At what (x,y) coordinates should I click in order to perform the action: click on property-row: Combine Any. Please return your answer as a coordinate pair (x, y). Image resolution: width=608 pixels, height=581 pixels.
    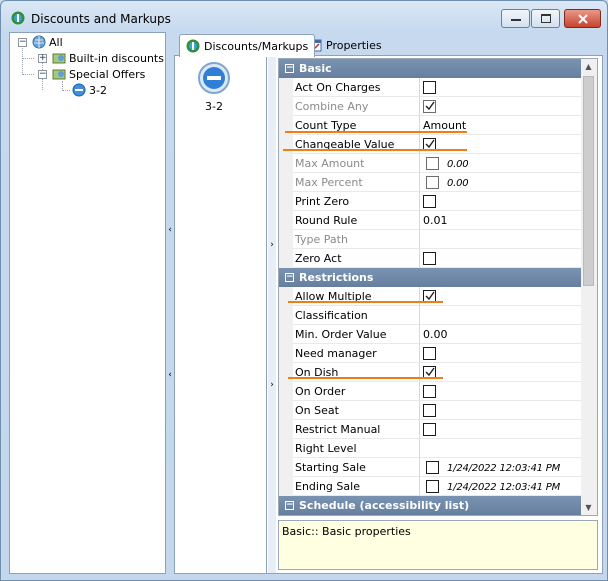
    Looking at the image, I should click on (430, 106).